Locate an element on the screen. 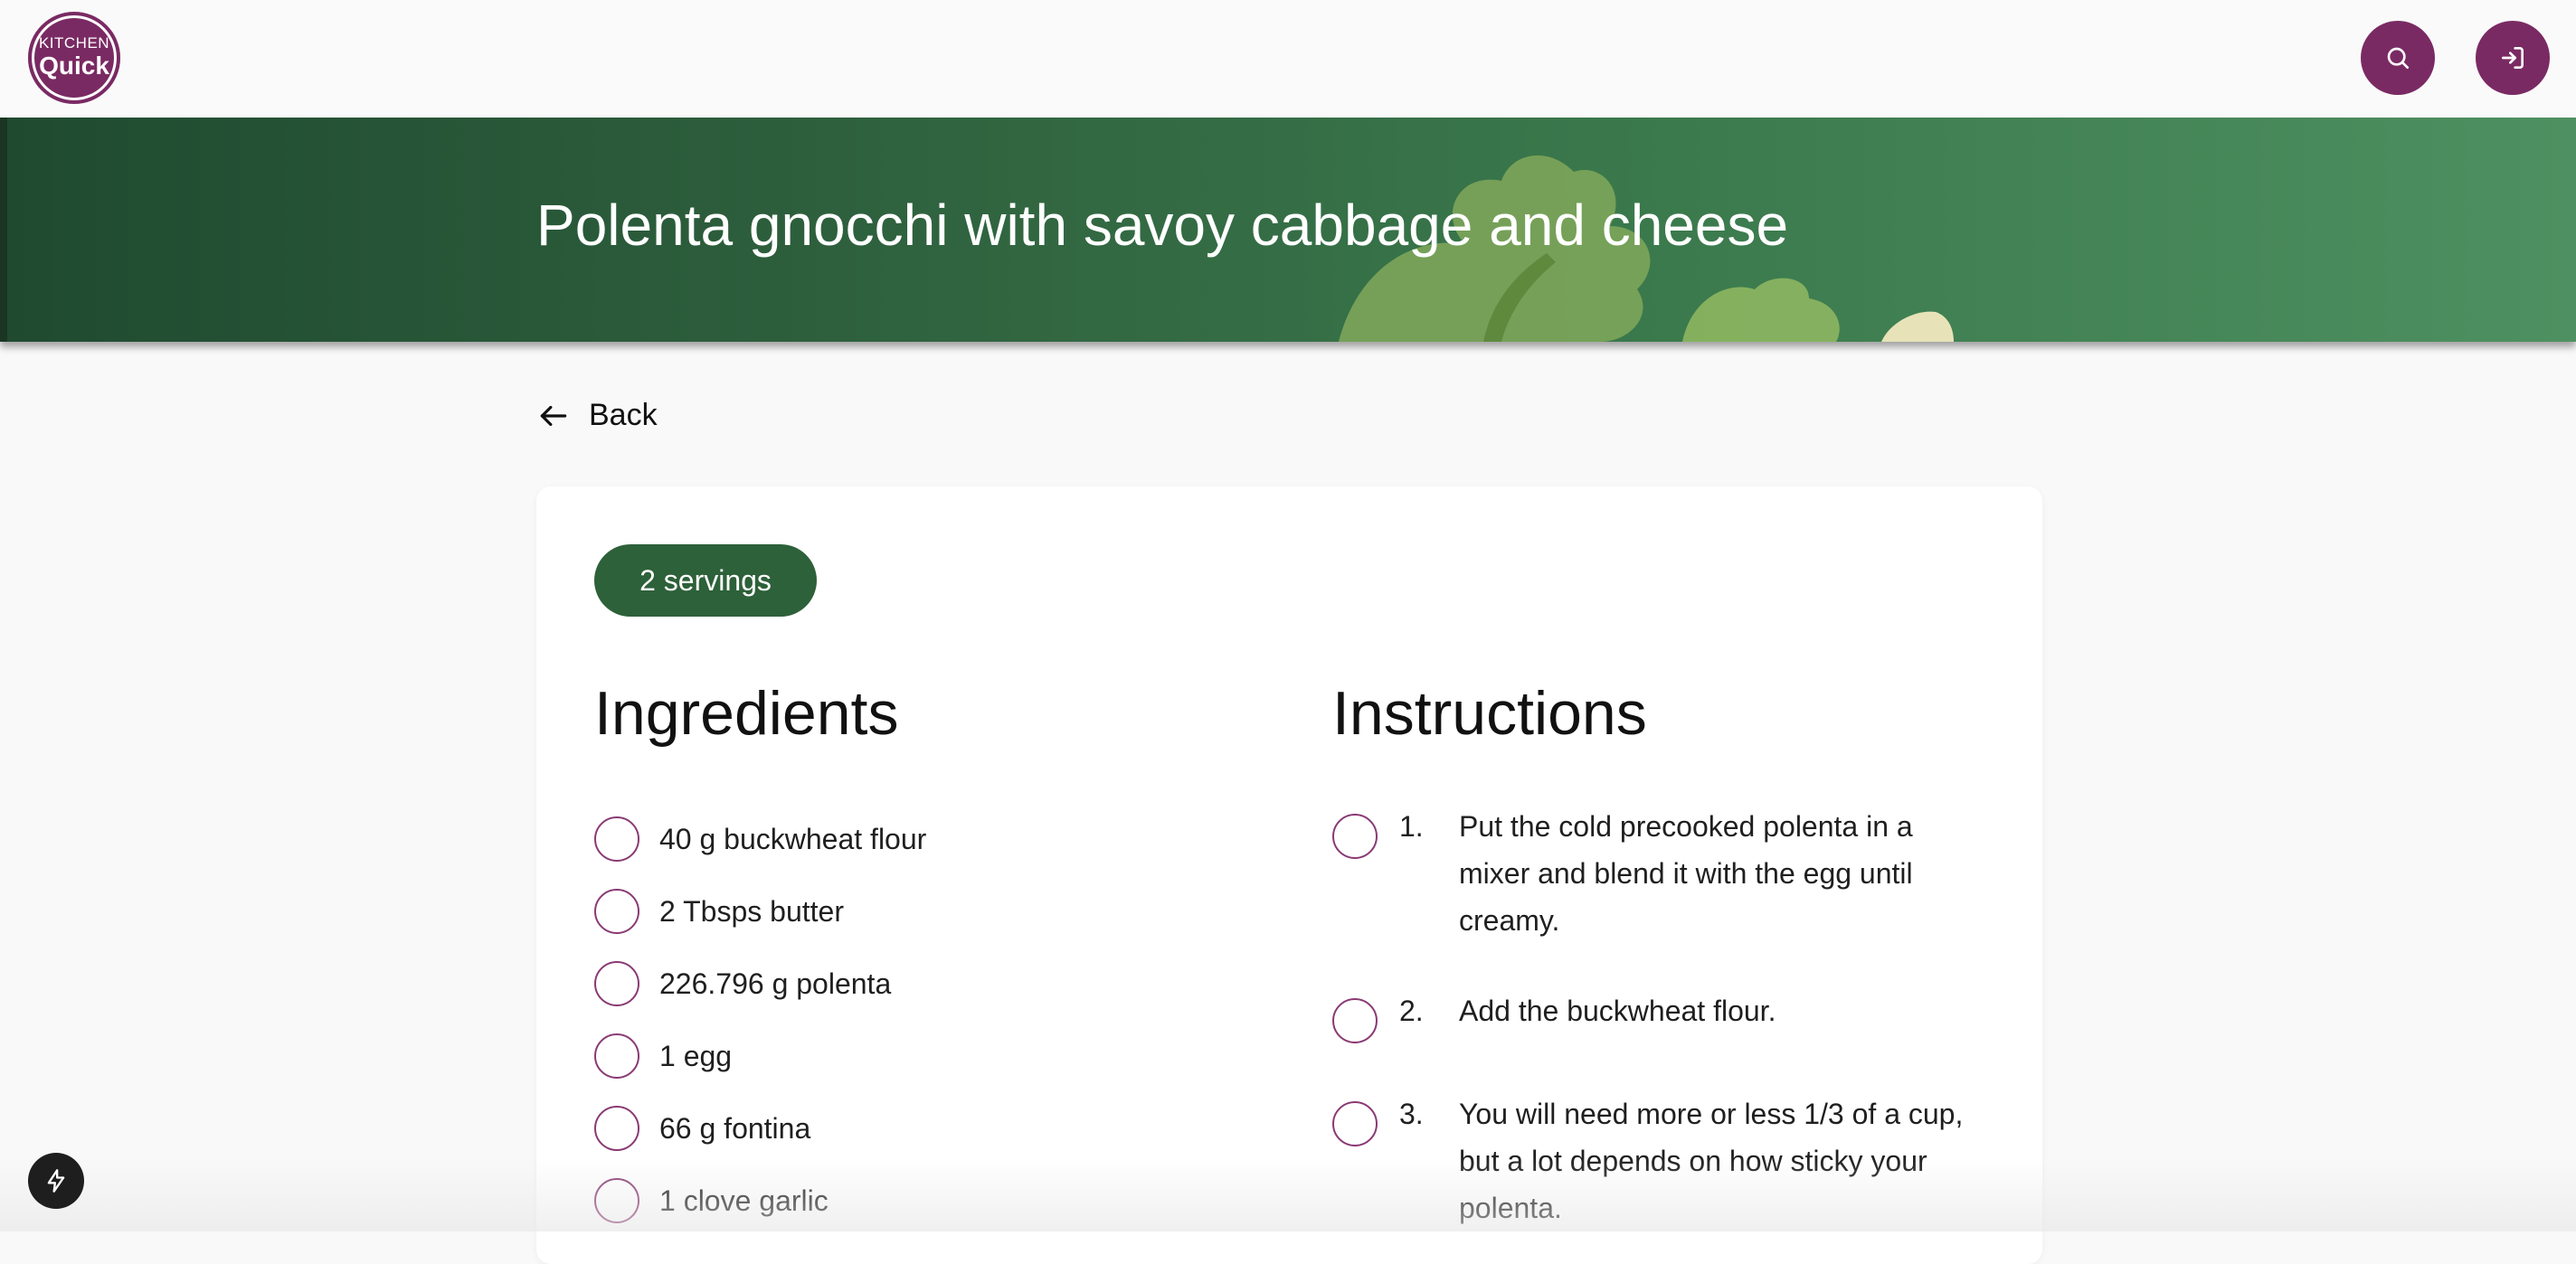 The width and height of the screenshot is (2576, 1264). step-text: Add the buckwheat flour. is located at coordinates (1617, 1011).